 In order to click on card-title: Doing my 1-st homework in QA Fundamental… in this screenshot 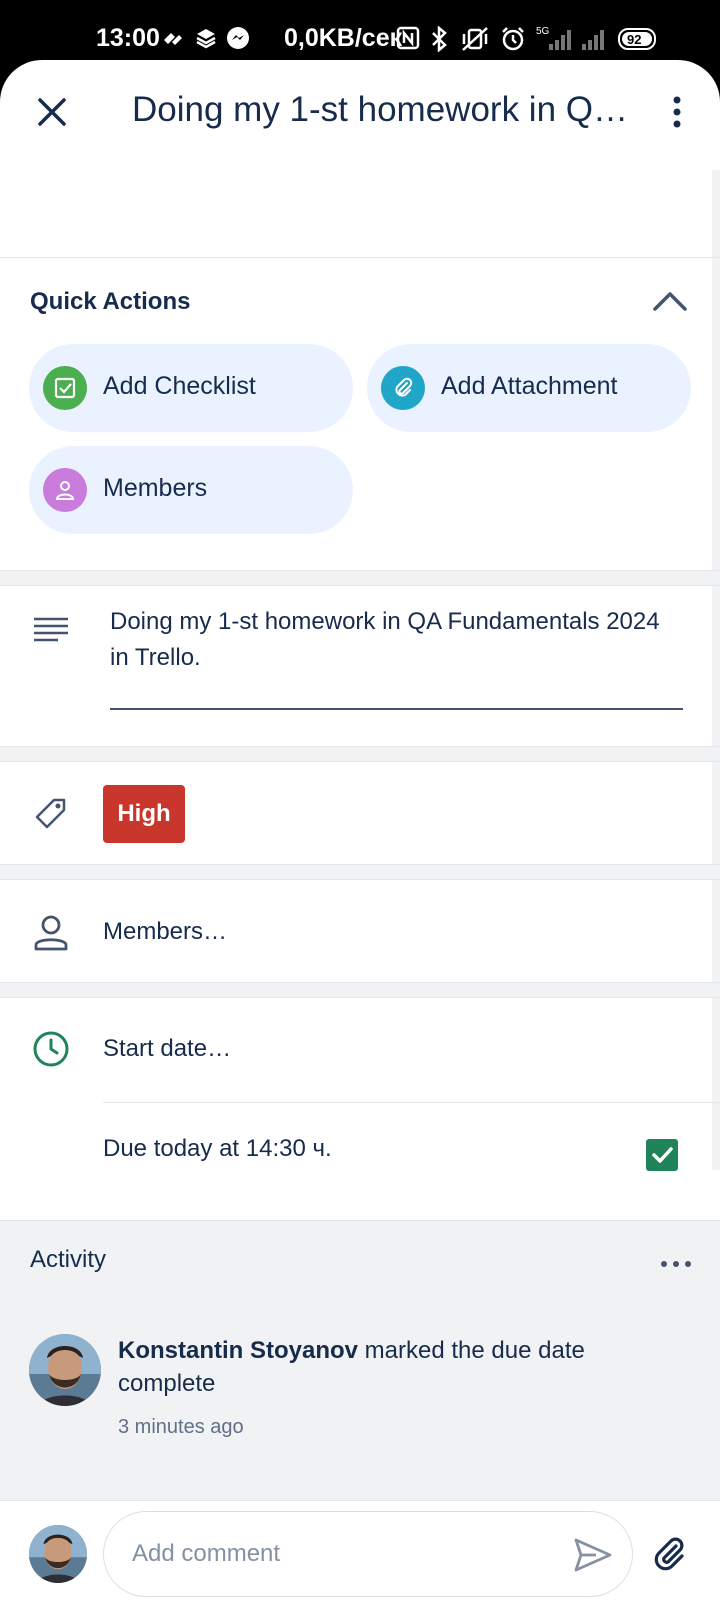, I will do `click(387, 110)`.